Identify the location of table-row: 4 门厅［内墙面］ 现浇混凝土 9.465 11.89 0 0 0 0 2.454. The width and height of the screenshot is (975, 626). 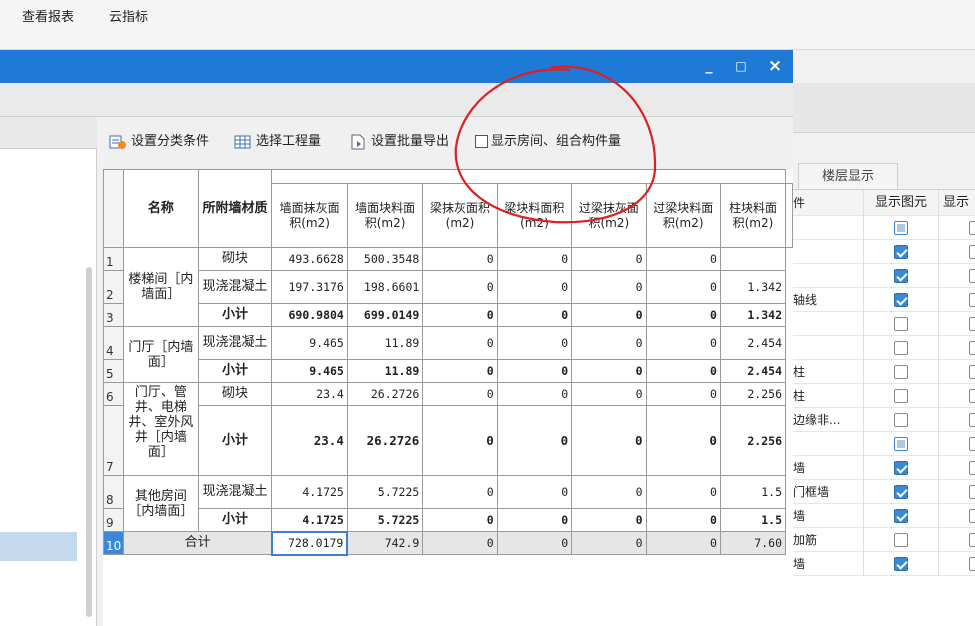
(447, 354).